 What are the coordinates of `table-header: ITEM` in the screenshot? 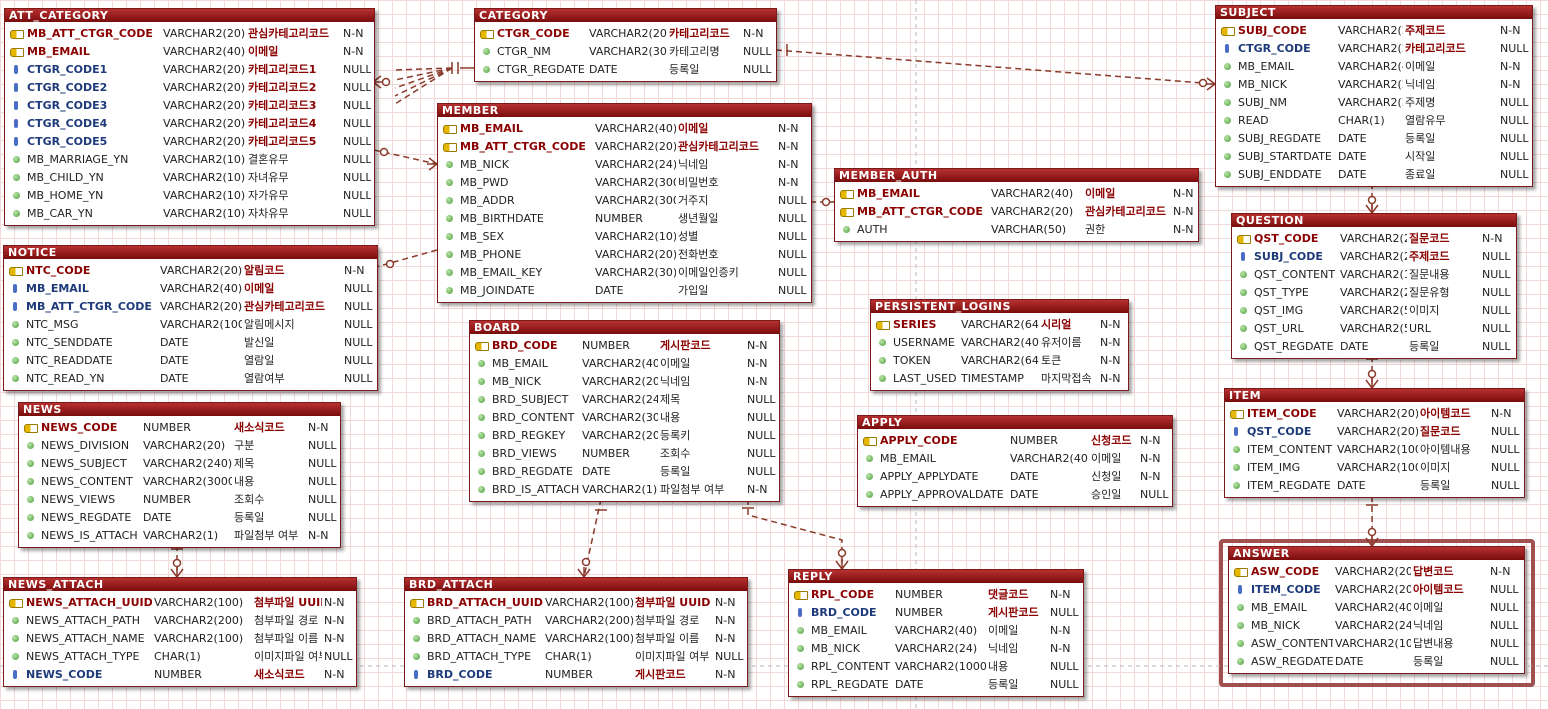 It's located at (1374, 395).